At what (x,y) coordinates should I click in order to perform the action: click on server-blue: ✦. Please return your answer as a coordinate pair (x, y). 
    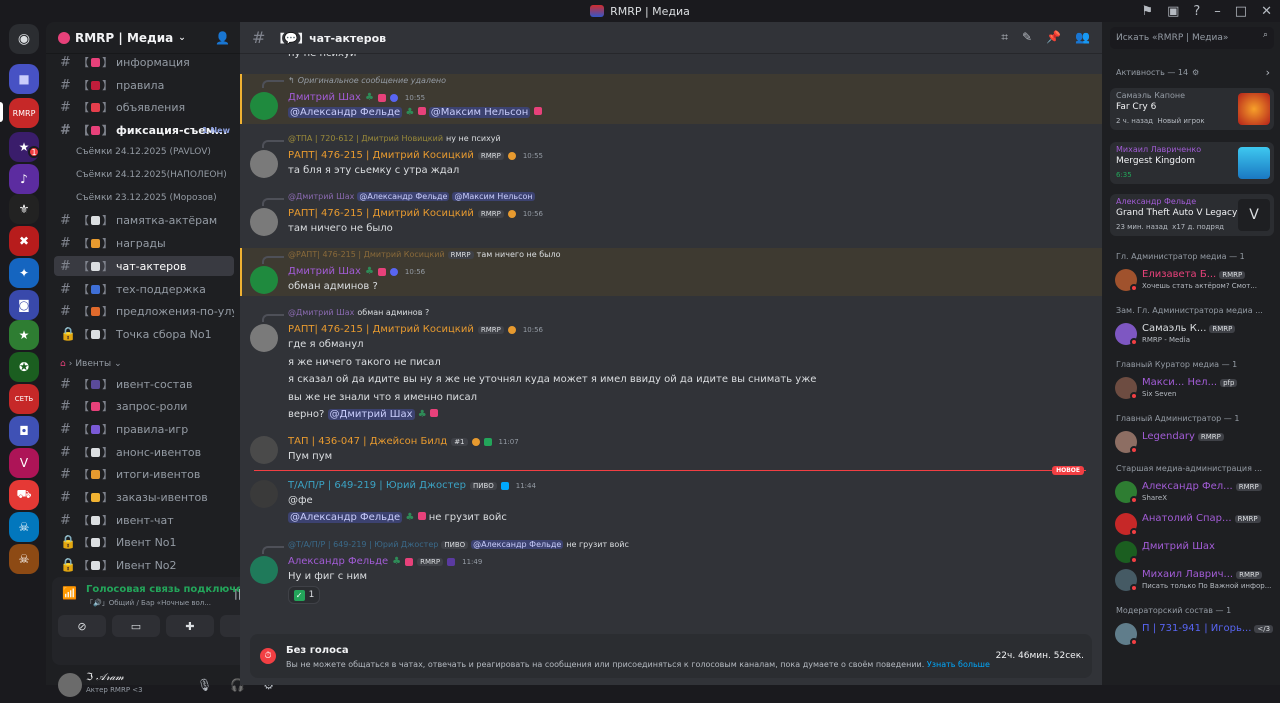
    Looking at the image, I should click on (24, 273).